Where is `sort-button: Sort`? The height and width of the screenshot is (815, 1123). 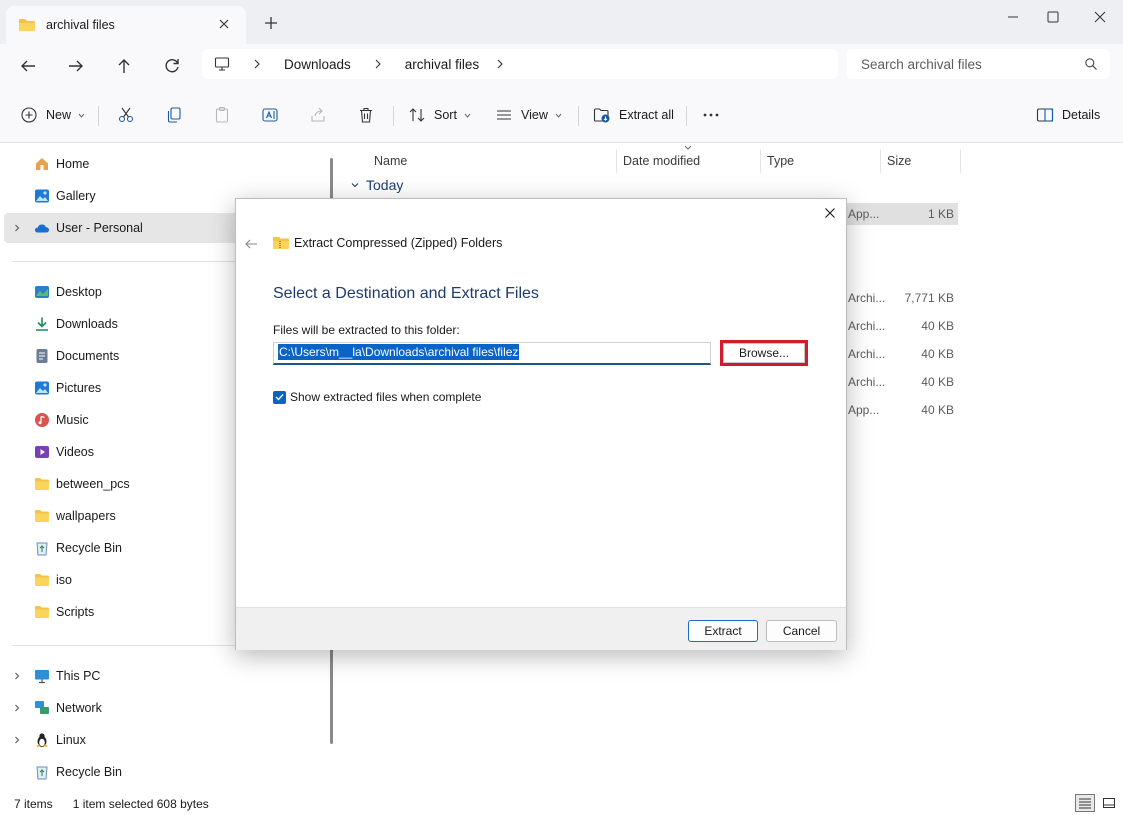 sort-button: Sort is located at coordinates (440, 115).